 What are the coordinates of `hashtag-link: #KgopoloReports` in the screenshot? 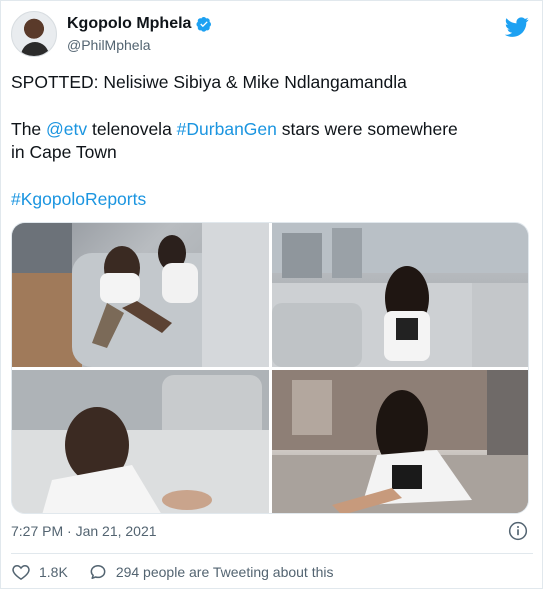 It's located at (78, 199).